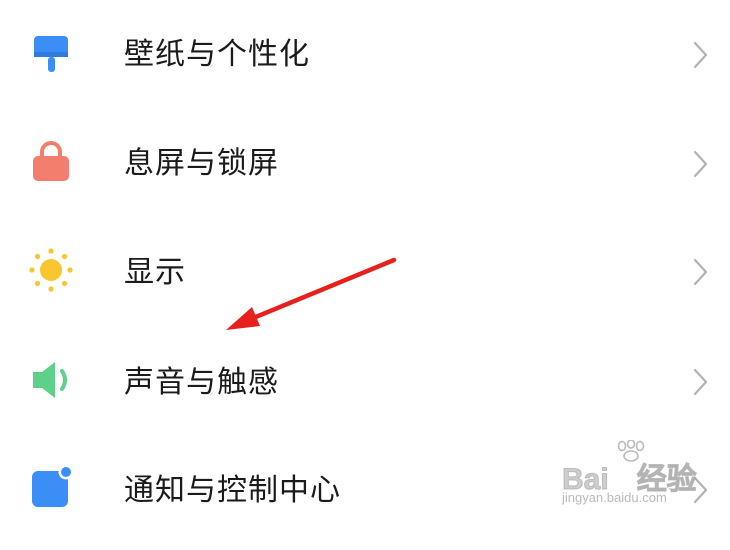 Image resolution: width=730 pixels, height=550 pixels. What do you see at coordinates (217, 54) in the screenshot?
I see `settings-item-label: 壁纸与个性化` at bounding box center [217, 54].